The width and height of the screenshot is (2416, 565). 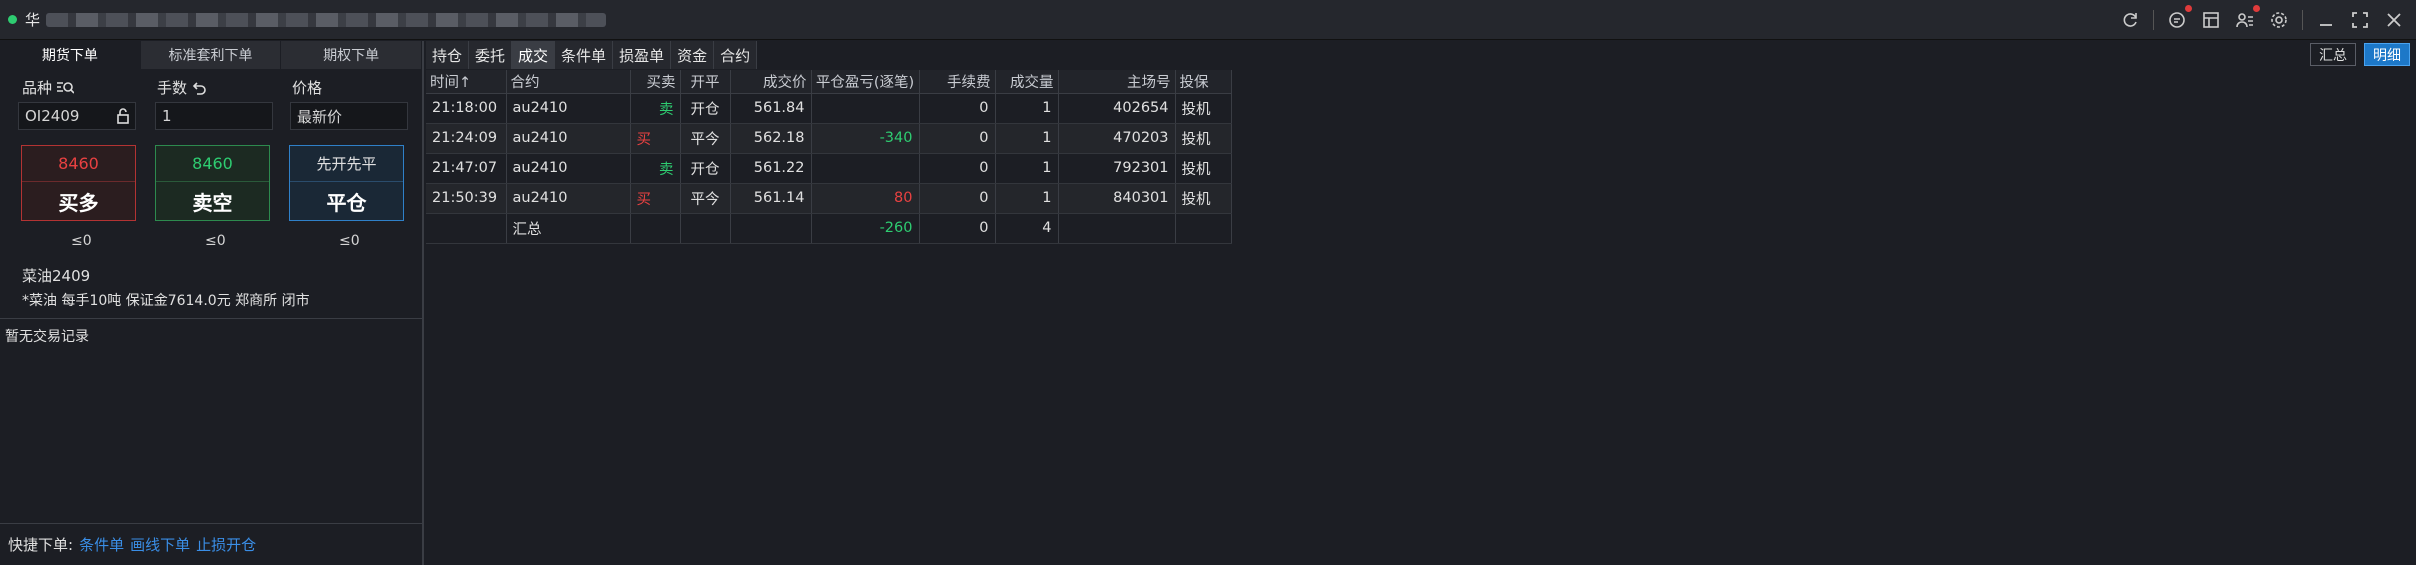 I want to click on summary-view-button: 汇总, so click(x=2333, y=54).